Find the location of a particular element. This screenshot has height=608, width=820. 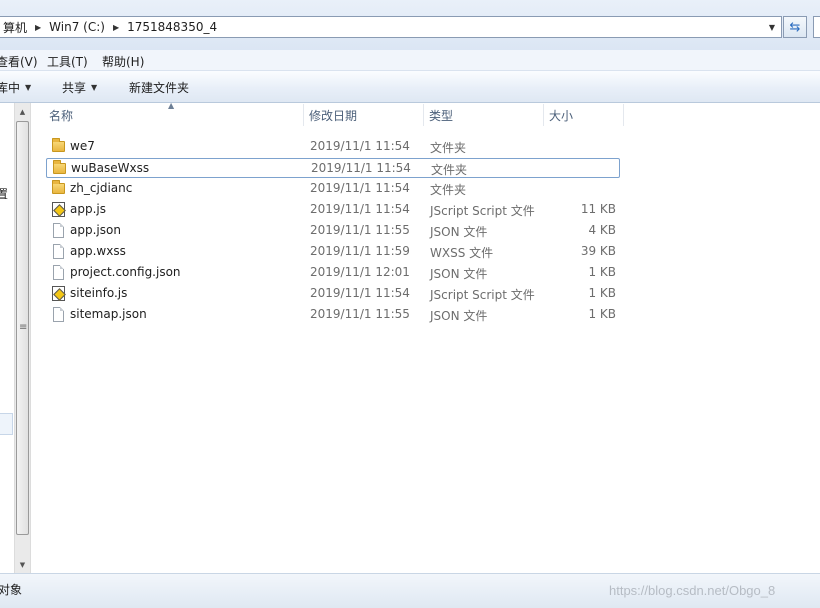

file-name: we7 is located at coordinates (82, 146).